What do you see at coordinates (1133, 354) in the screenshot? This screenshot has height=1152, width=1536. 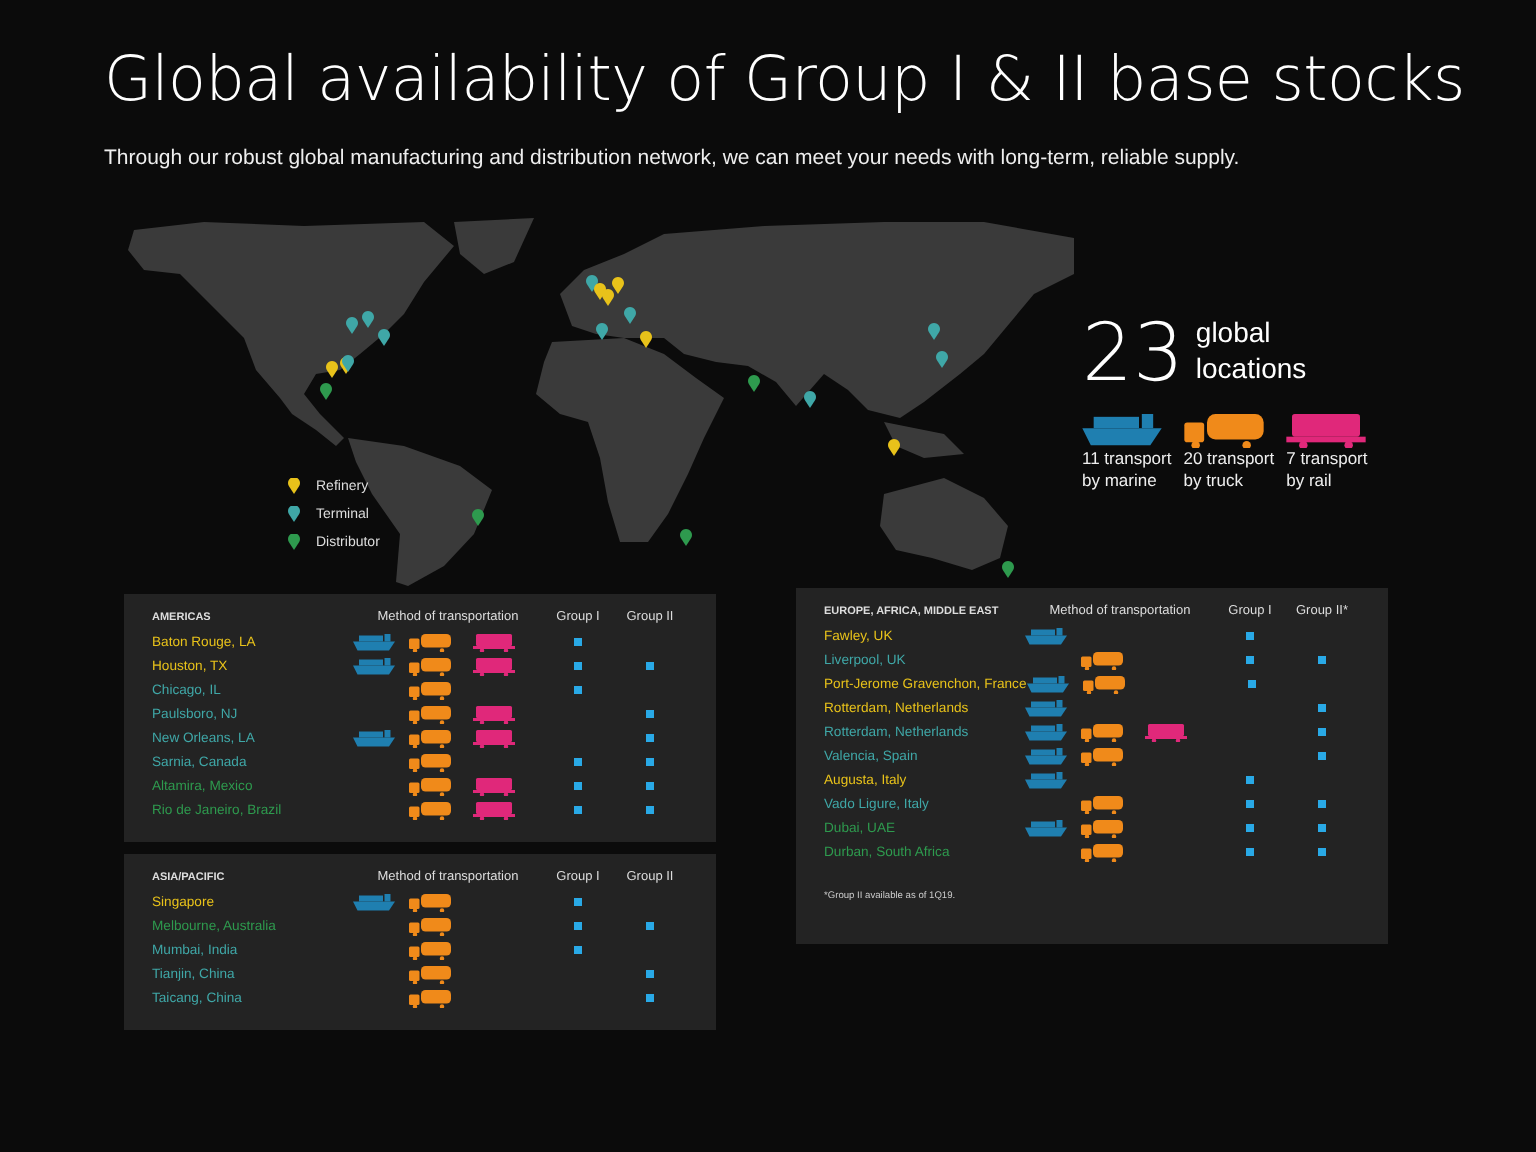 I see `location-count: 23` at bounding box center [1133, 354].